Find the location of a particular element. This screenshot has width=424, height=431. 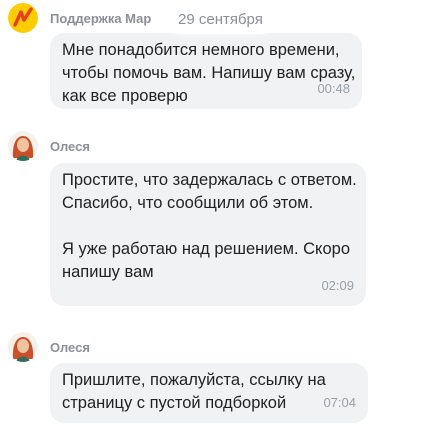

message-sender: Поддержка Мар is located at coordinates (79, 18).